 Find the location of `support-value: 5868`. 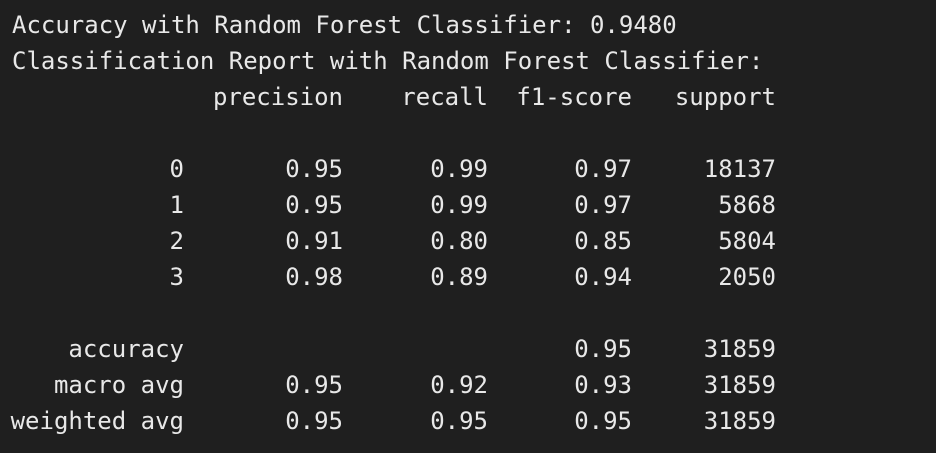

support-value: 5868 is located at coordinates (747, 205).